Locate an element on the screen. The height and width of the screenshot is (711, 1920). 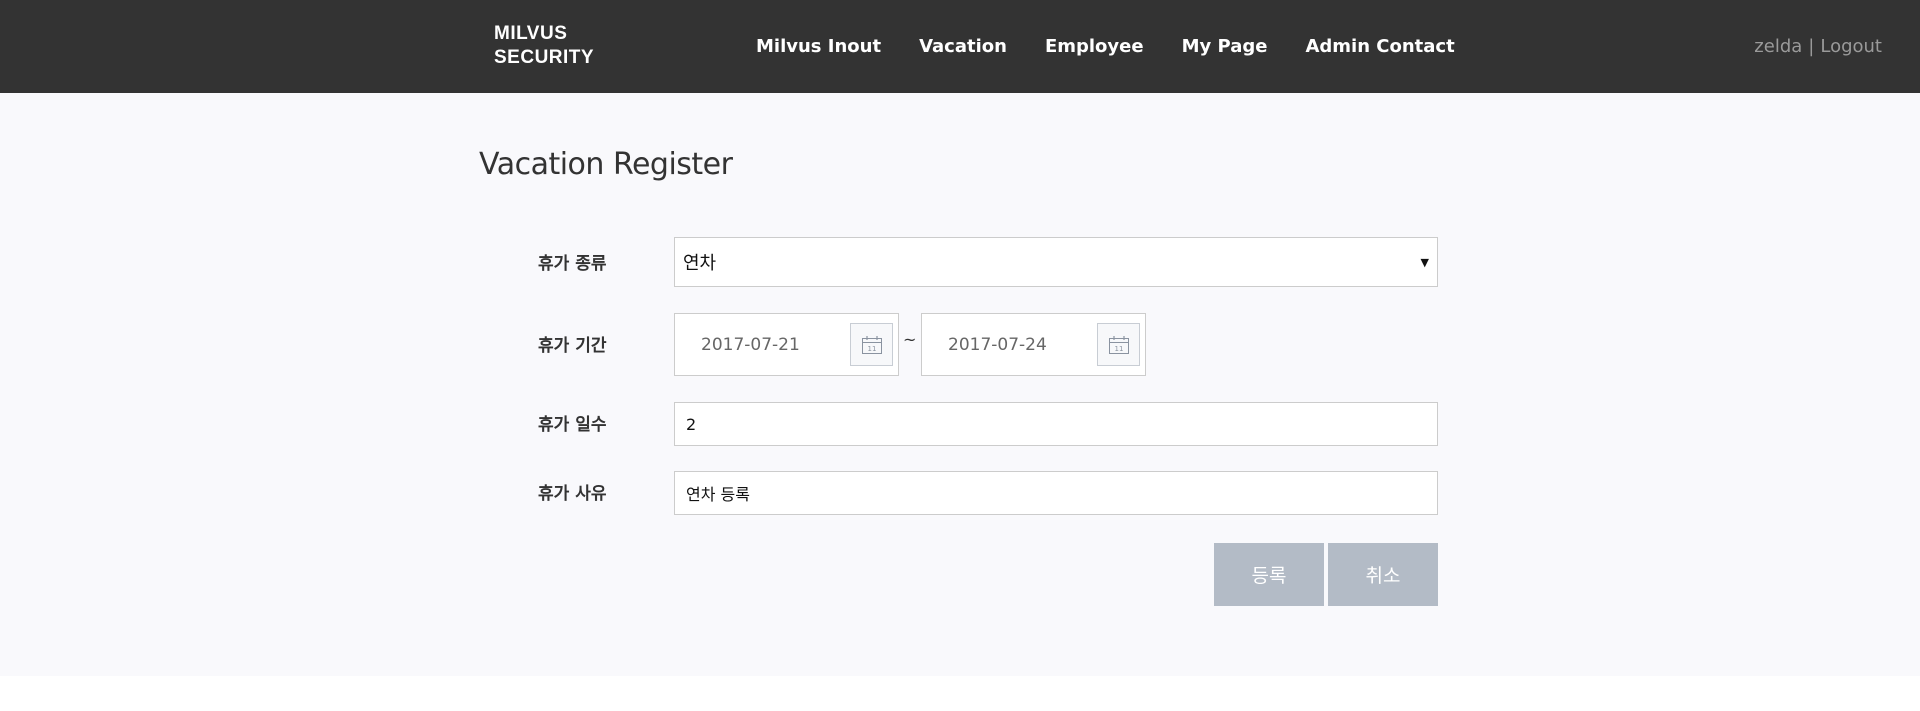
vacation-reason-input: 연차 등록 is located at coordinates (1056, 493).